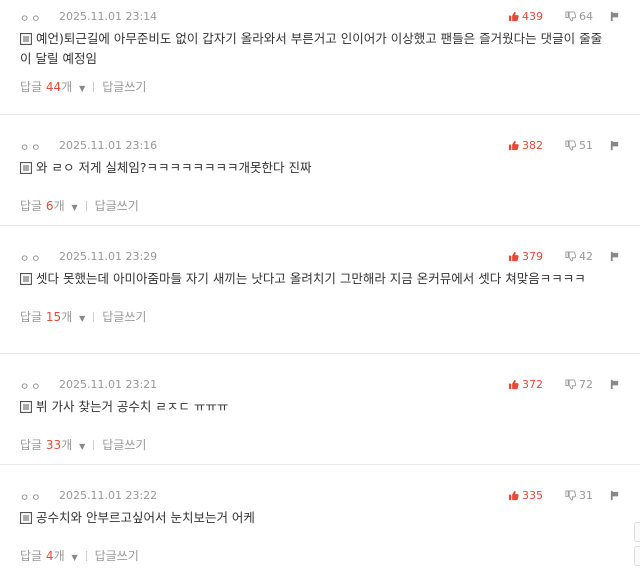 This screenshot has height=572, width=640. I want to click on comment-meta: ㅇㅇ 2025.11.01 23:22 335 31, so click(320, 495).